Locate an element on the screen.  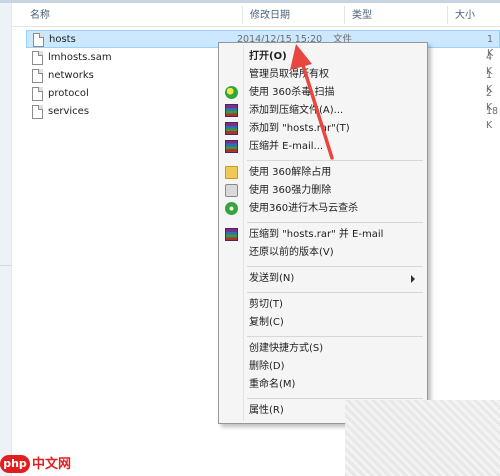
column-header-bar: 名称 修改日期 类型 大小 is located at coordinates (256, 15).